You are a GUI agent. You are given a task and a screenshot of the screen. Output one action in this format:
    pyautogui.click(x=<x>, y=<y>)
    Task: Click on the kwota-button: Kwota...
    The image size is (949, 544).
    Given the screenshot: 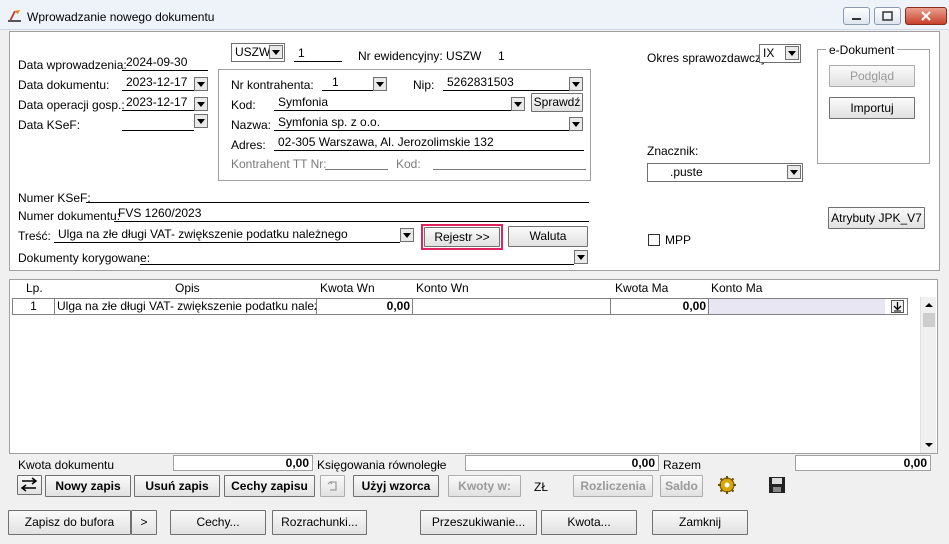 What is the action you would take?
    pyautogui.click(x=589, y=522)
    